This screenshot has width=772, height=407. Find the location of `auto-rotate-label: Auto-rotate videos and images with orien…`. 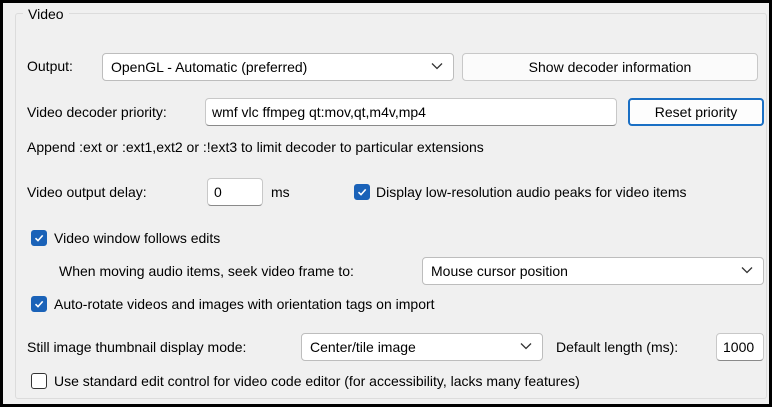

auto-rotate-label: Auto-rotate videos and images with orien… is located at coordinates (244, 304).